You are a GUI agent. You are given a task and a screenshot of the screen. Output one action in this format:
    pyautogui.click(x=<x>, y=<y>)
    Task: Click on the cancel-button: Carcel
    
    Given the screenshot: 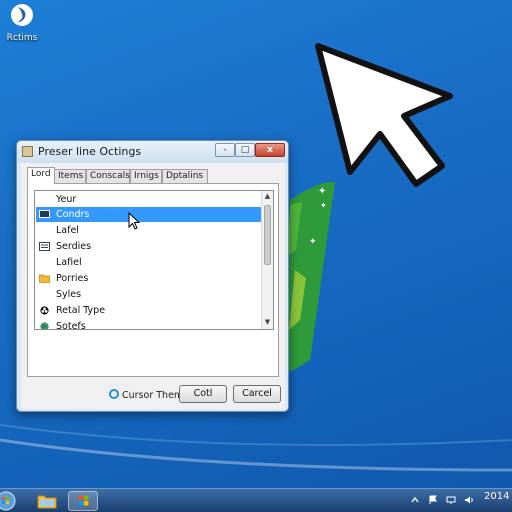 What is the action you would take?
    pyautogui.click(x=257, y=394)
    